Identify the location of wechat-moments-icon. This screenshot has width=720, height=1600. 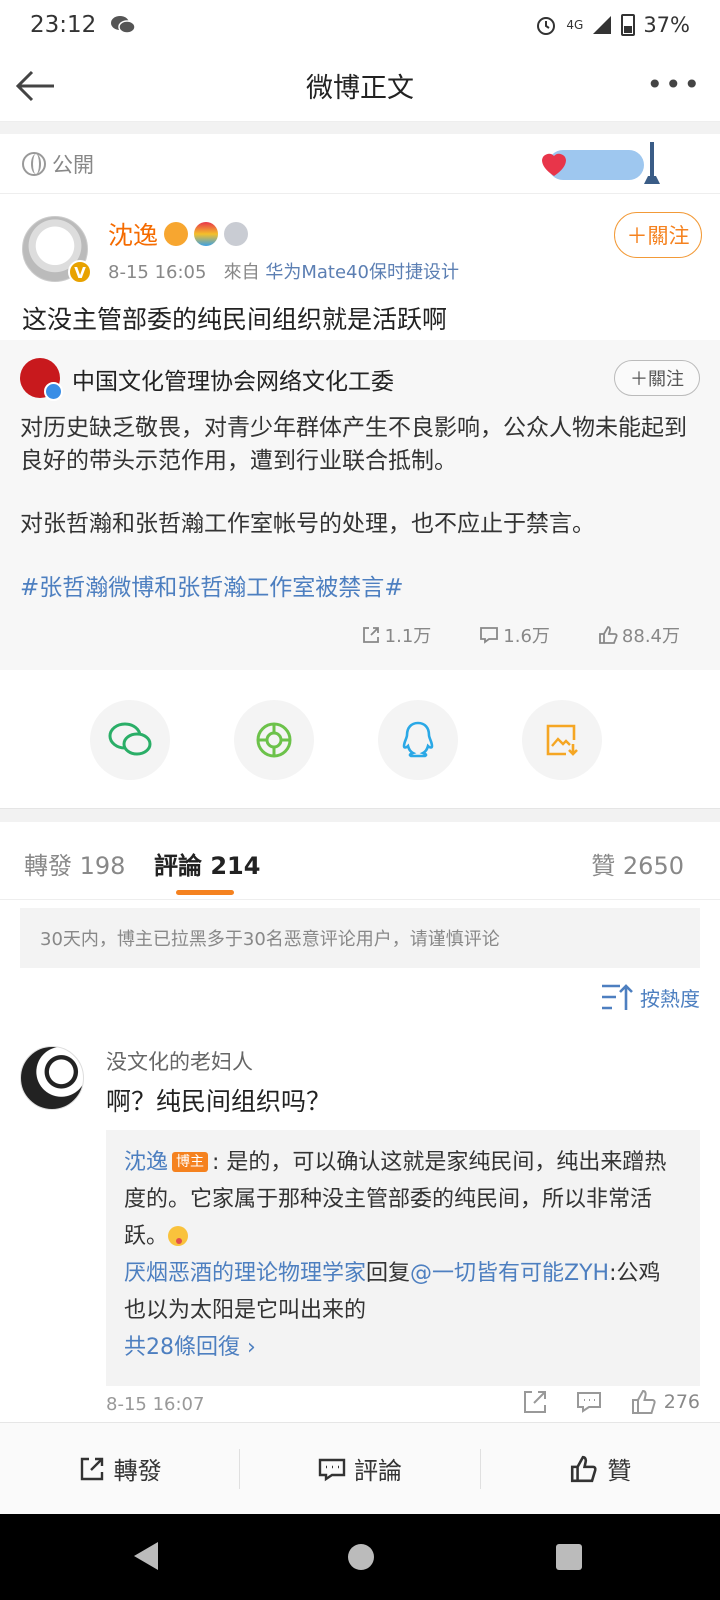
(274, 740).